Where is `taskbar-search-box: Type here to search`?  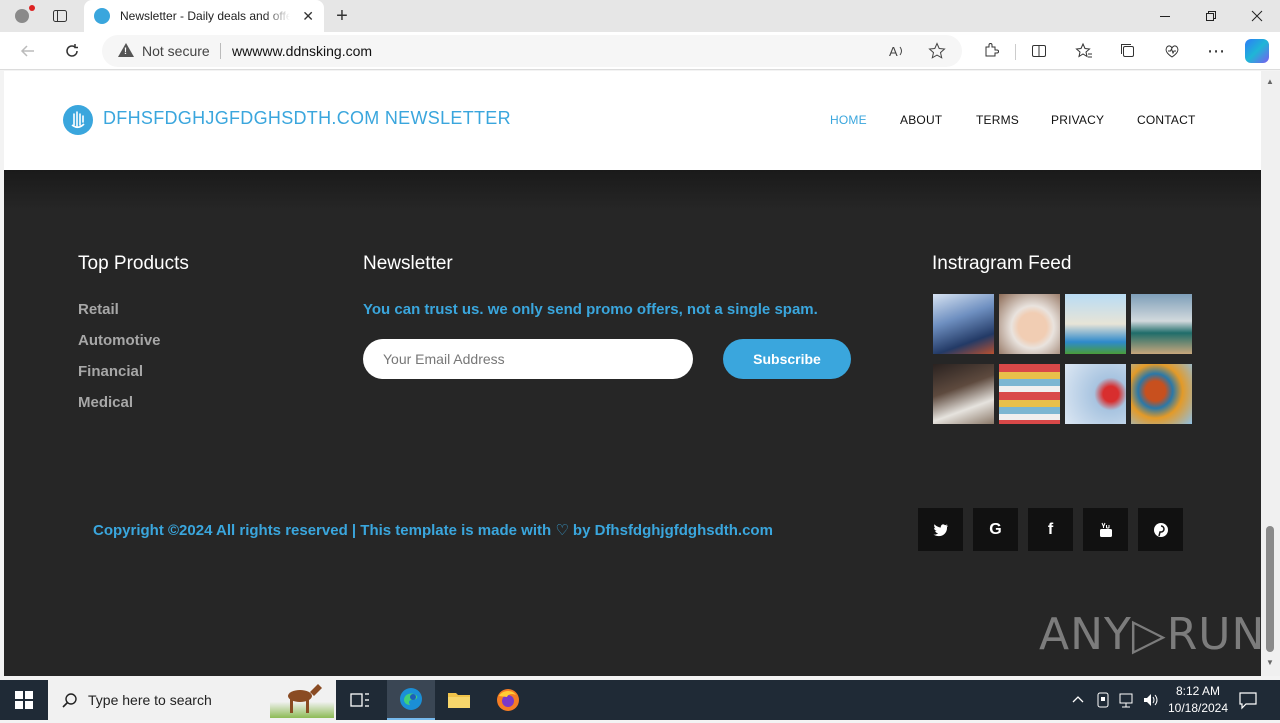
taskbar-search-box: Type here to search is located at coordinates (192, 700).